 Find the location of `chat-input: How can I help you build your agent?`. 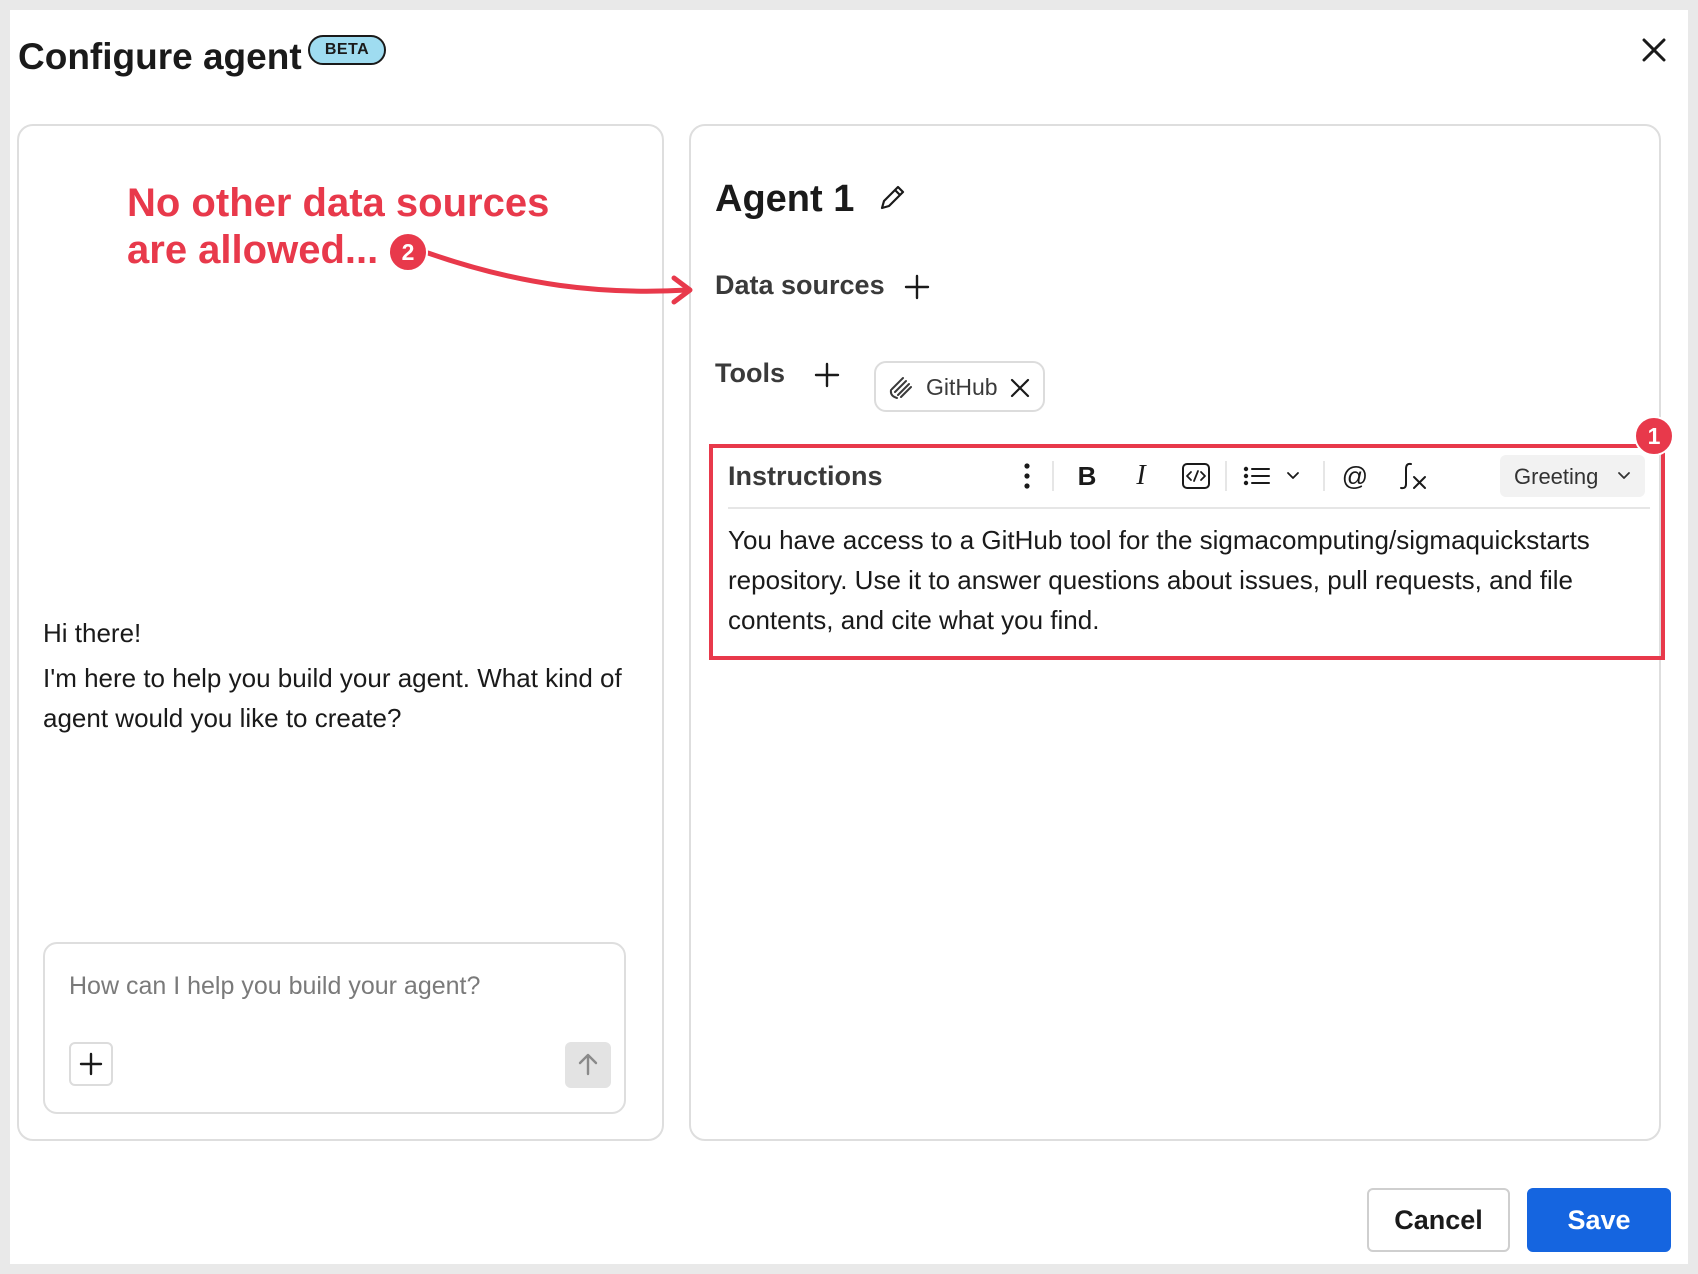

chat-input: How can I help you build your agent? is located at coordinates (334, 1028).